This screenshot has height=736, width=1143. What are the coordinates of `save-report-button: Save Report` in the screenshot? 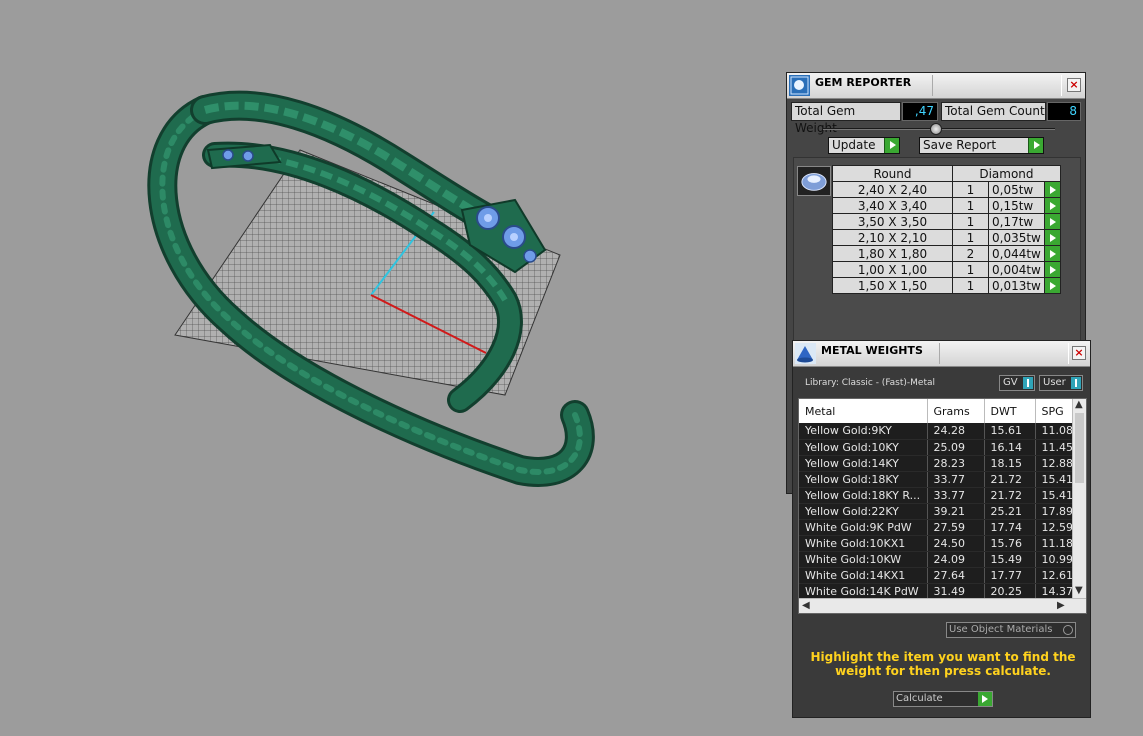 It's located at (981, 145).